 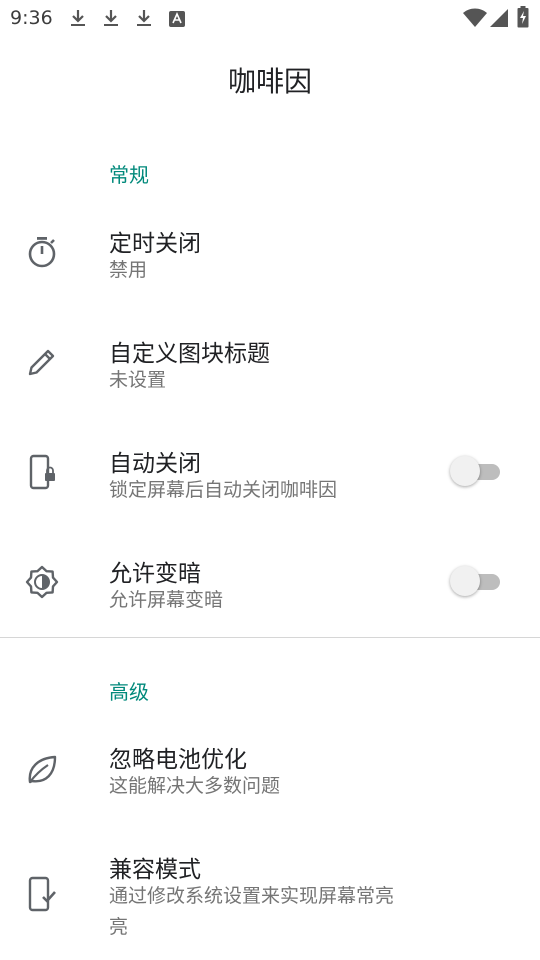 I want to click on phone-lock-icon, so click(x=42, y=472).